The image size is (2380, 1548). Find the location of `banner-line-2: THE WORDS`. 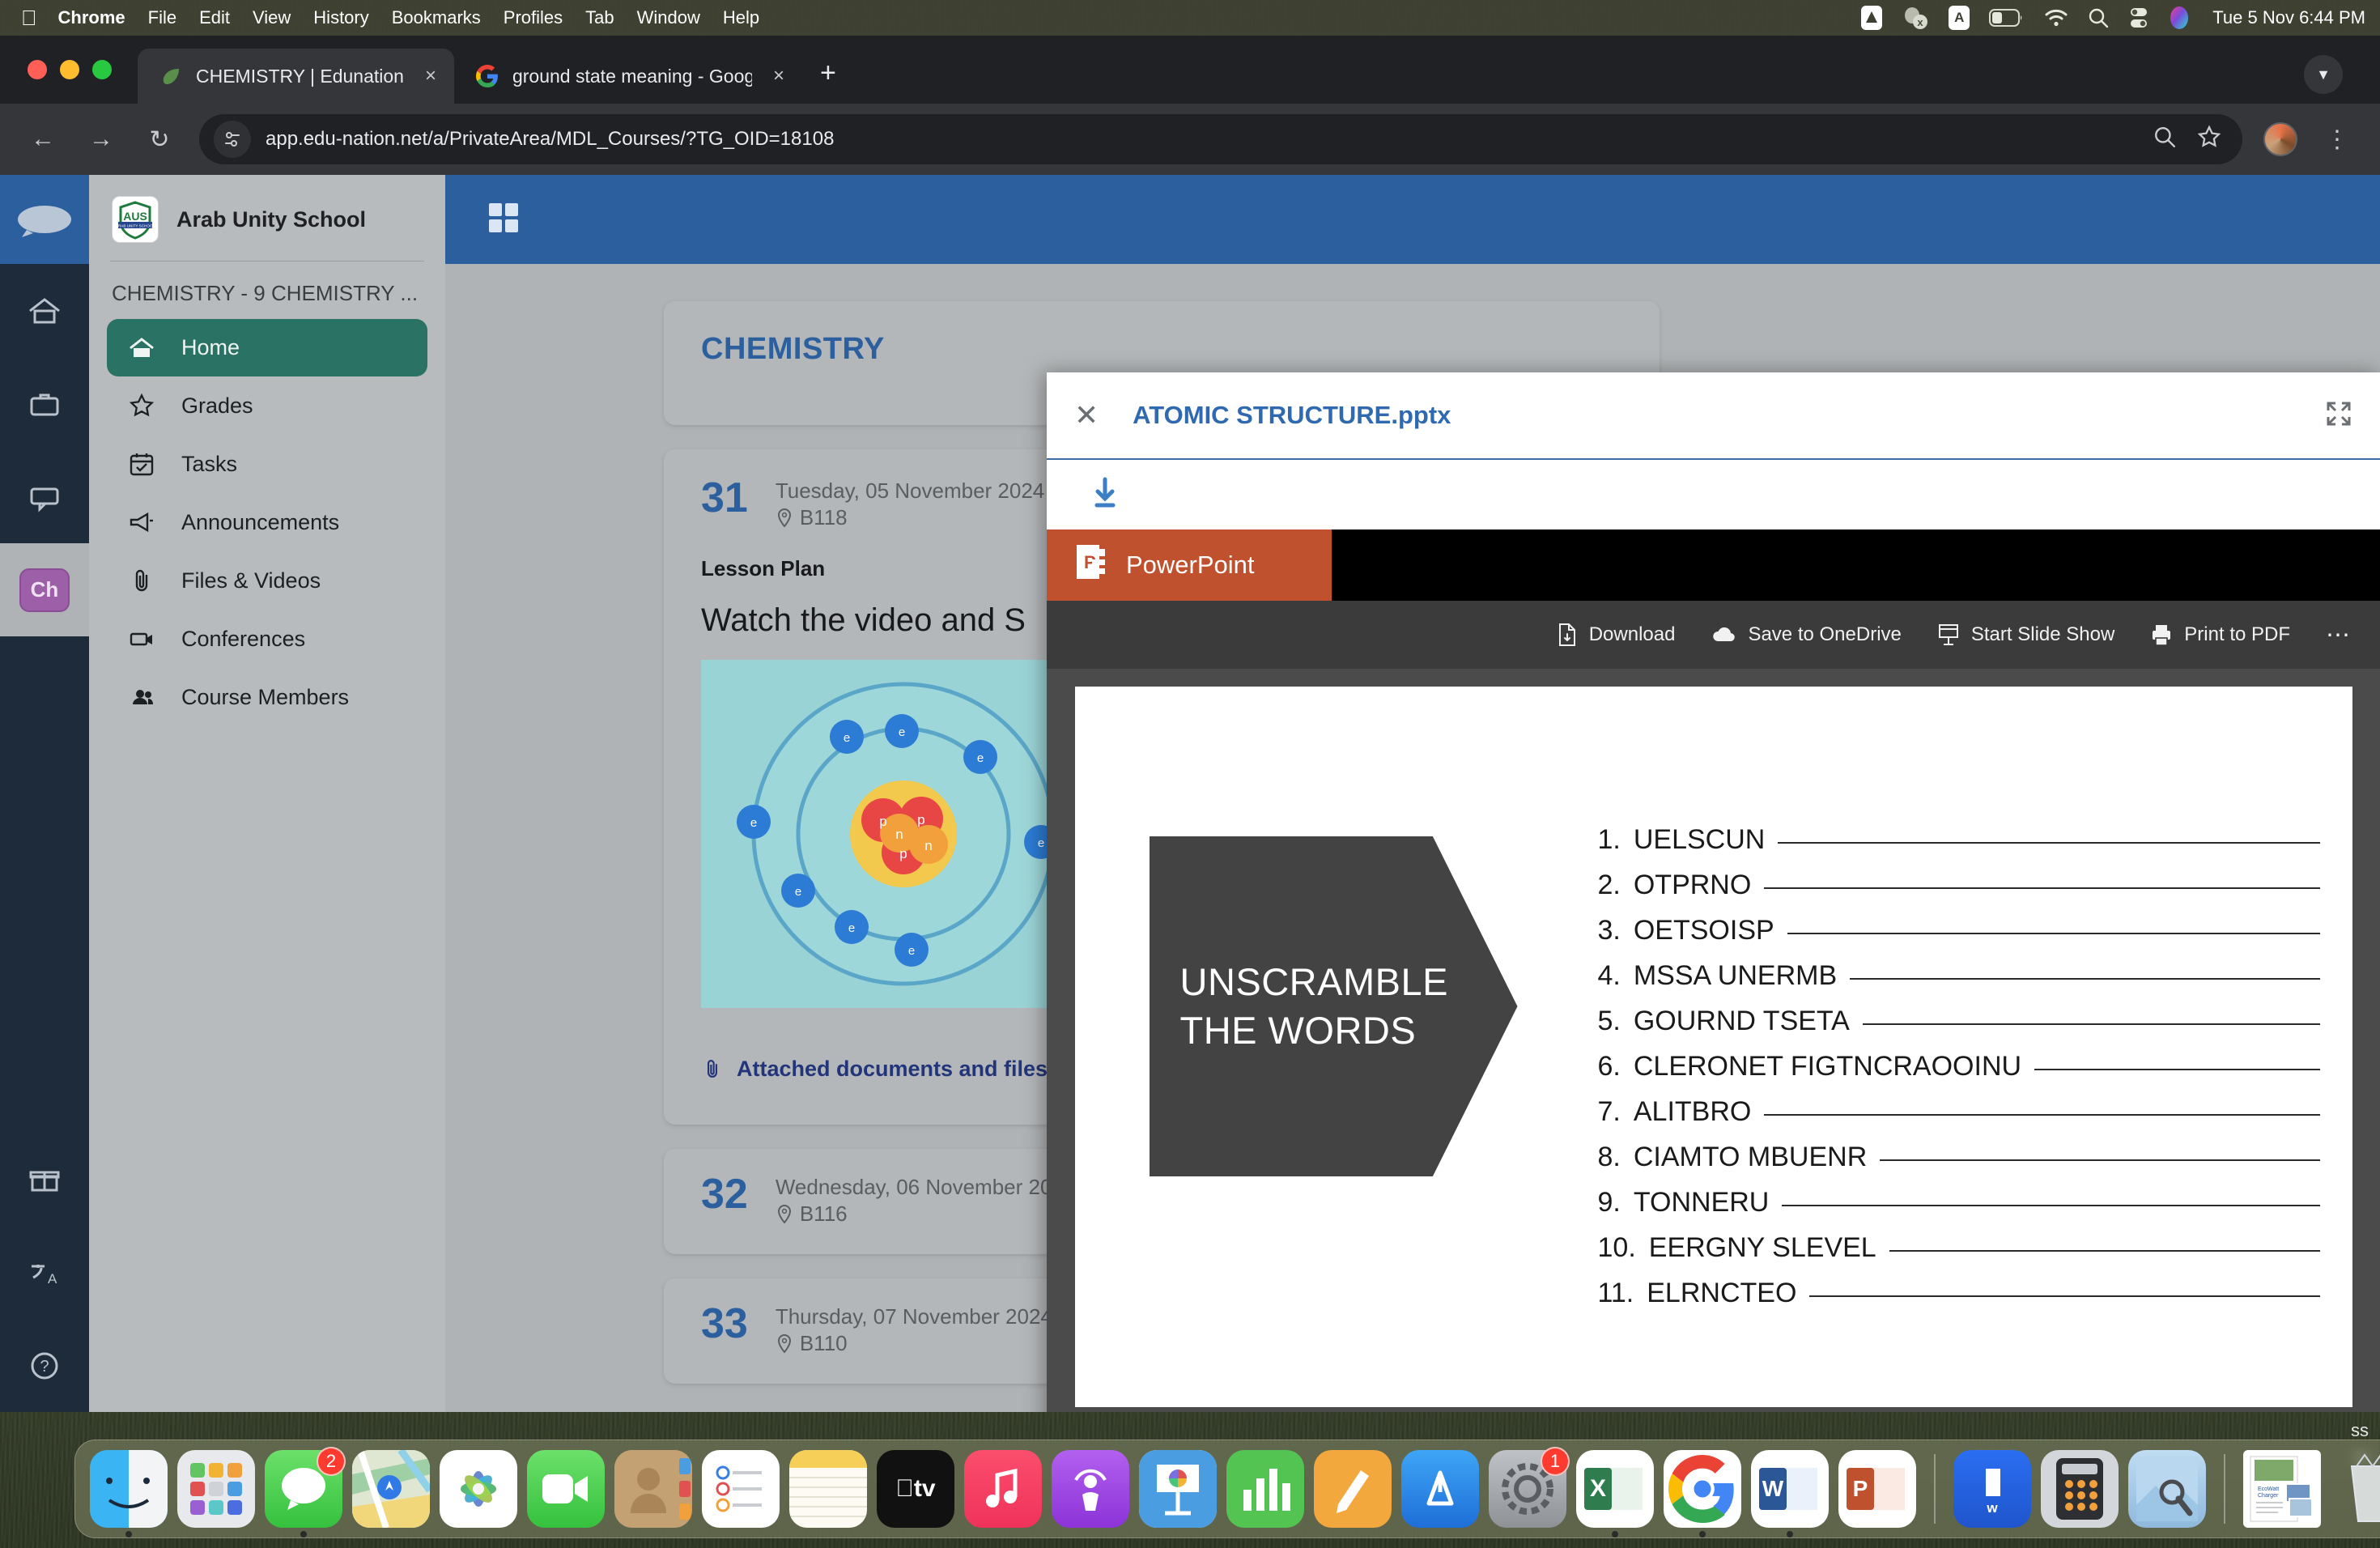

banner-line-2: THE WORDS is located at coordinates (1298, 1030).